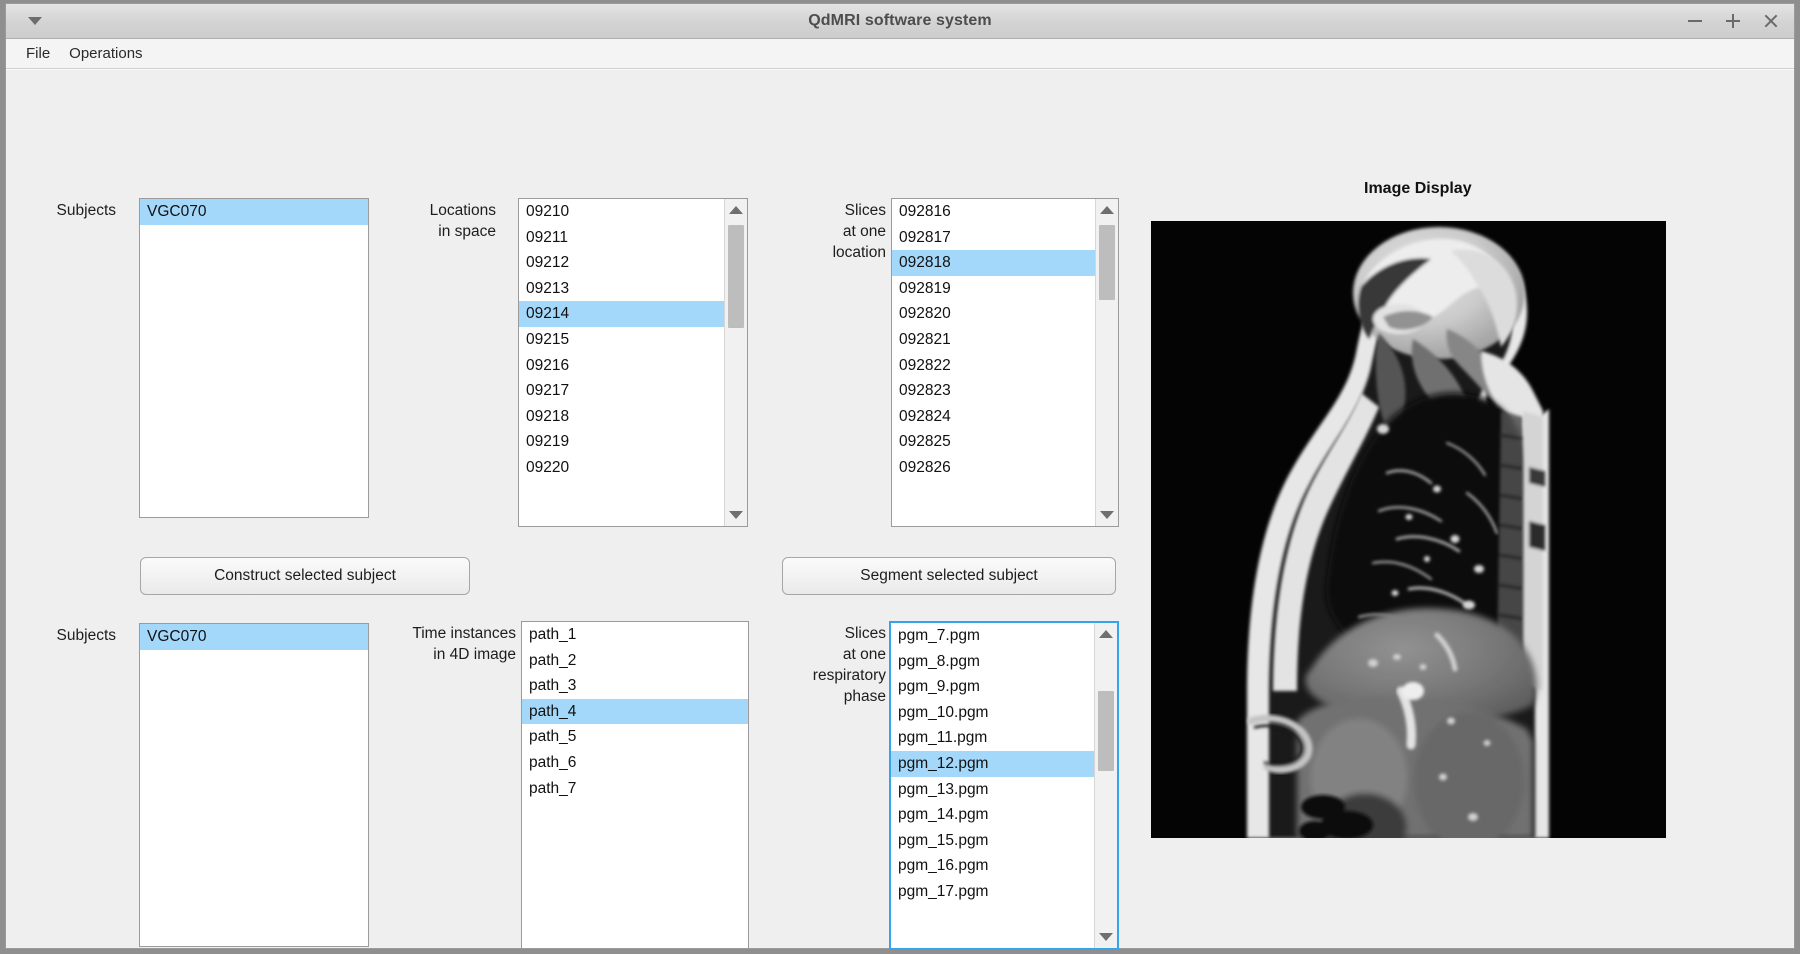  Describe the element at coordinates (993, 212) in the screenshot. I see `list-item: 092816` at that location.